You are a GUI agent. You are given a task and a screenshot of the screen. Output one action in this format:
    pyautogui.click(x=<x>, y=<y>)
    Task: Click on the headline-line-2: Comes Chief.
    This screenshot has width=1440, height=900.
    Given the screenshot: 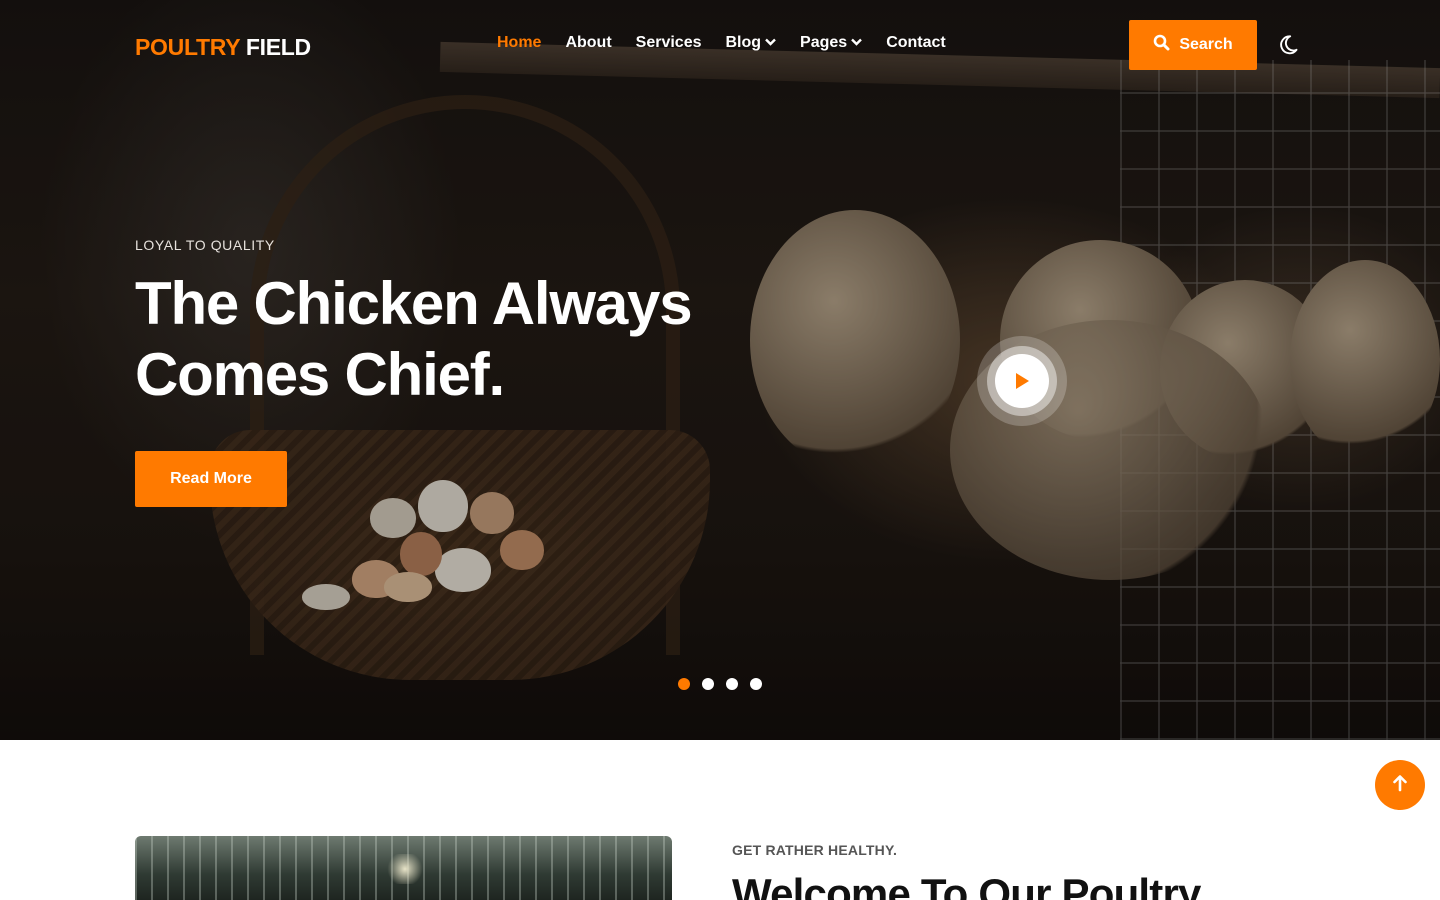 What is the action you would take?
    pyautogui.click(x=320, y=374)
    